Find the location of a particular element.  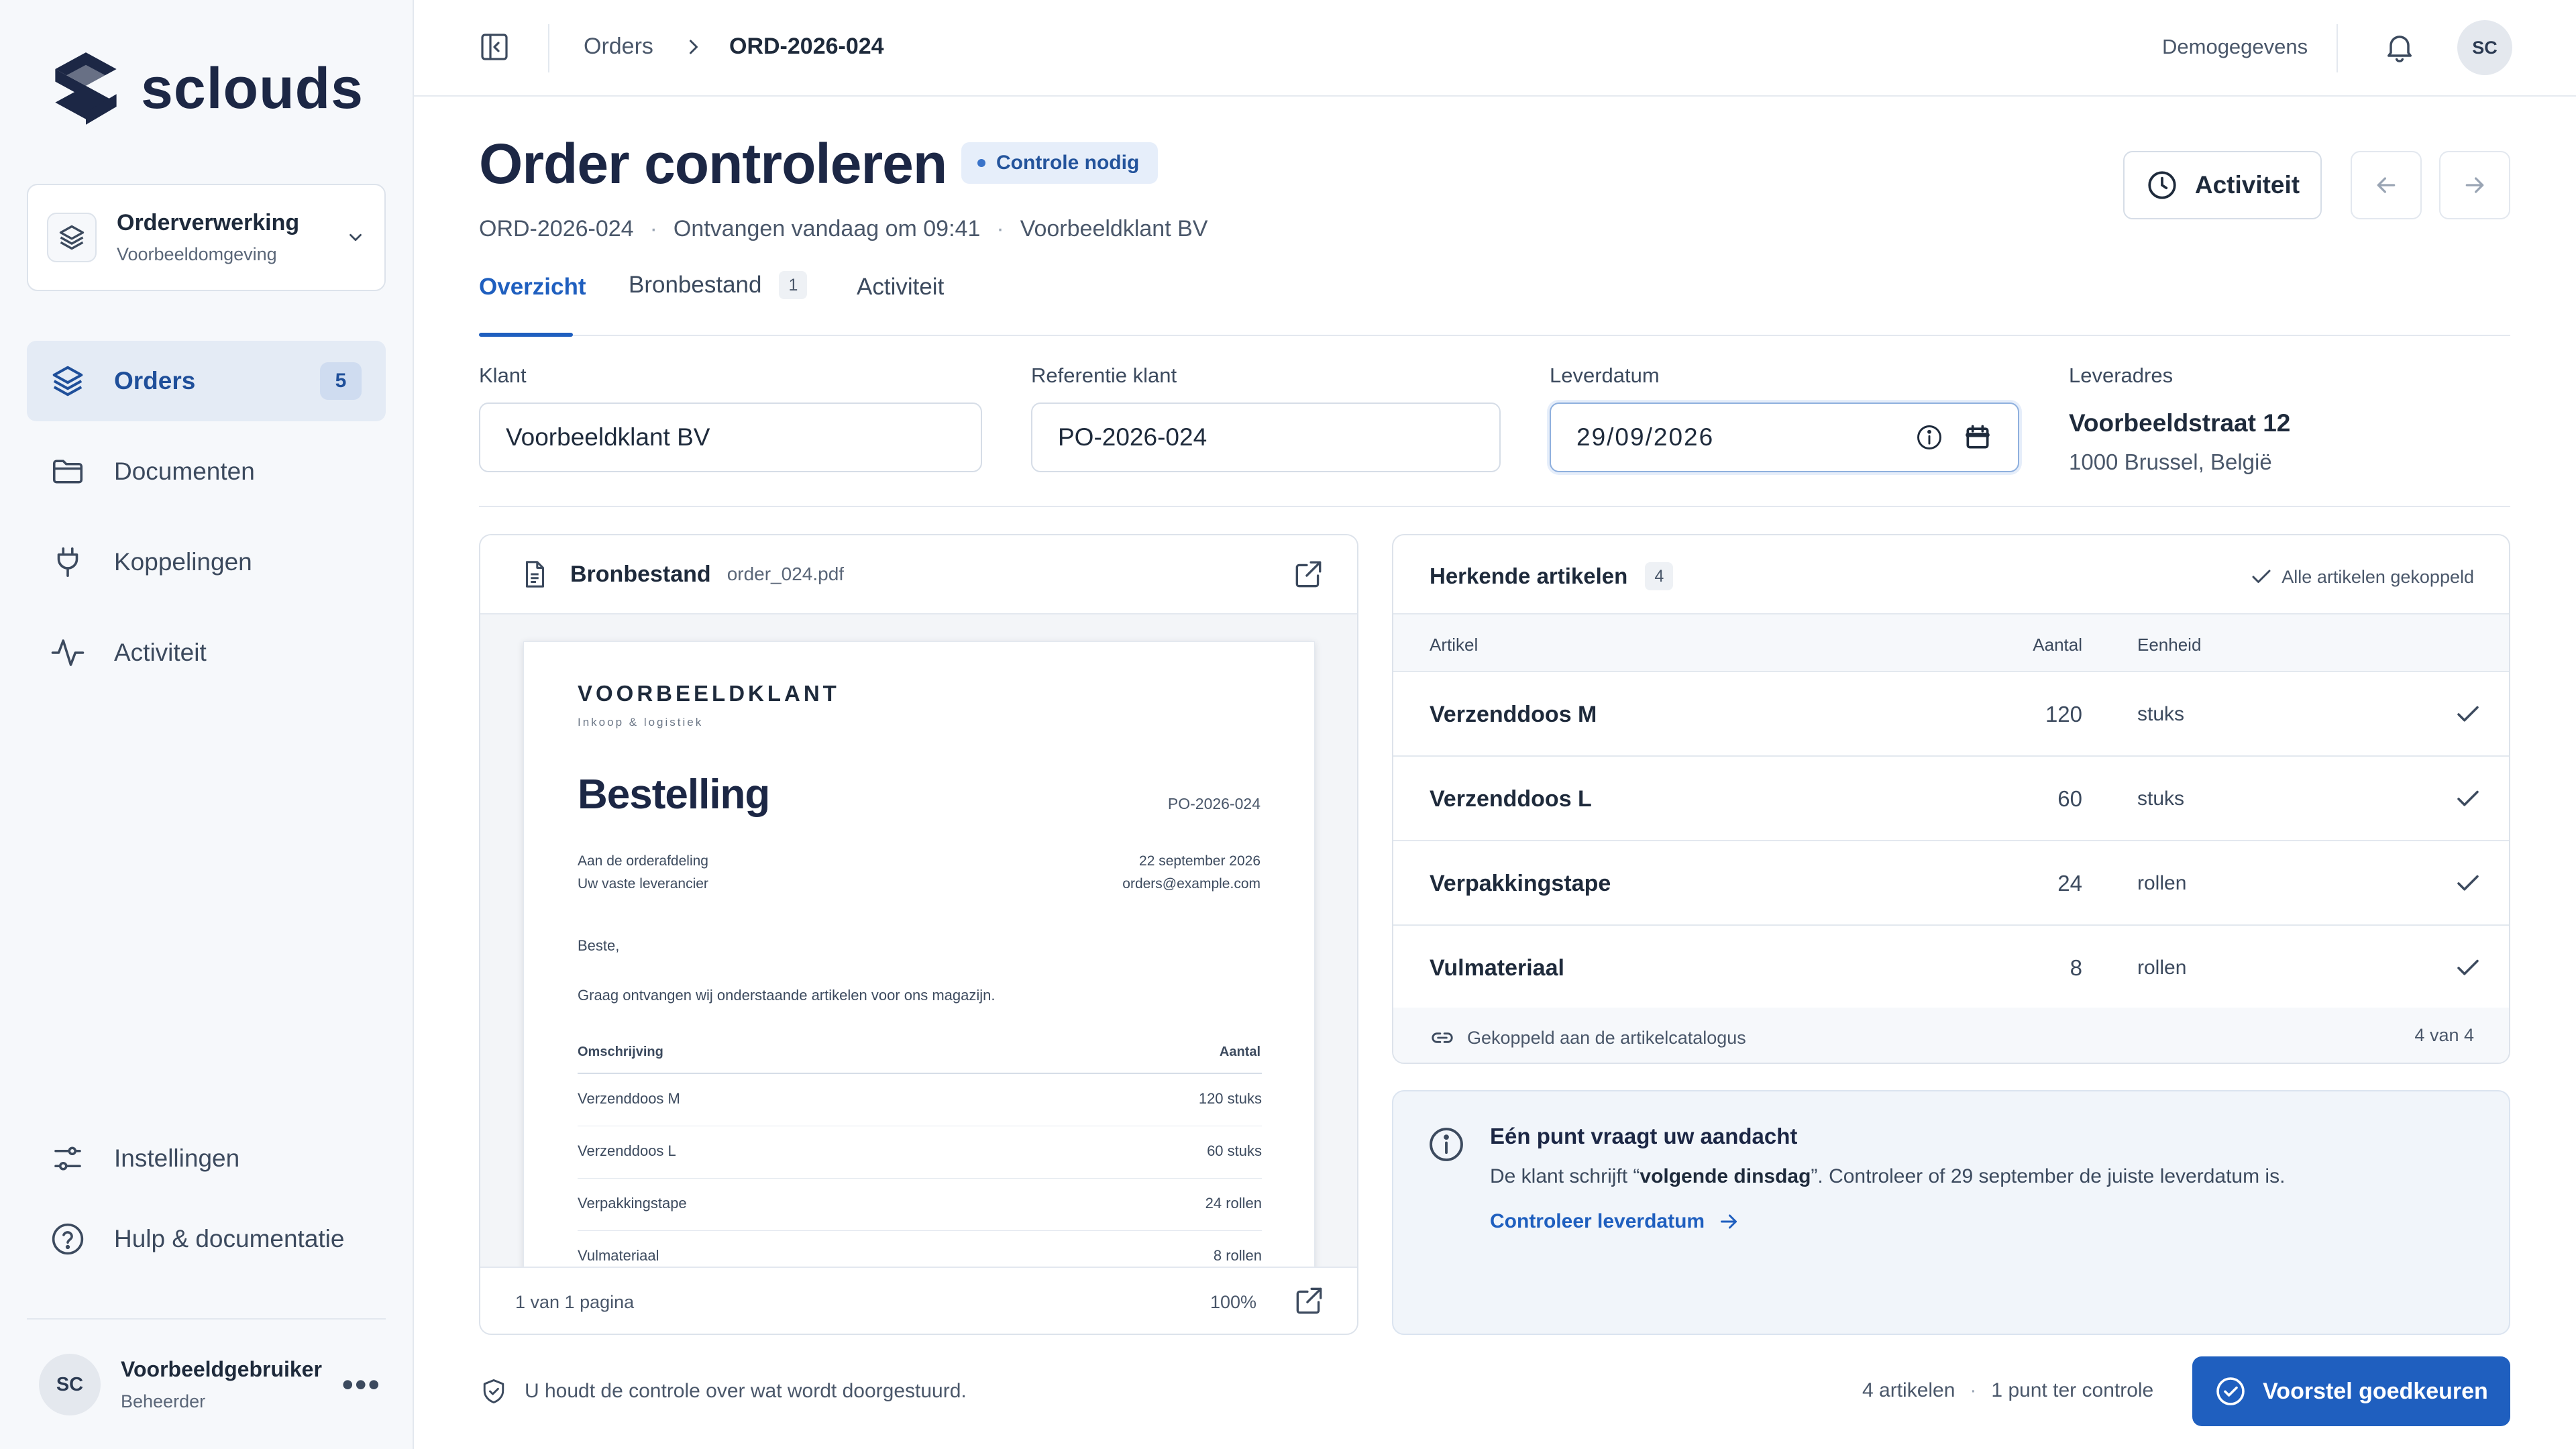

leverdatum-field is located at coordinates (1784, 437).